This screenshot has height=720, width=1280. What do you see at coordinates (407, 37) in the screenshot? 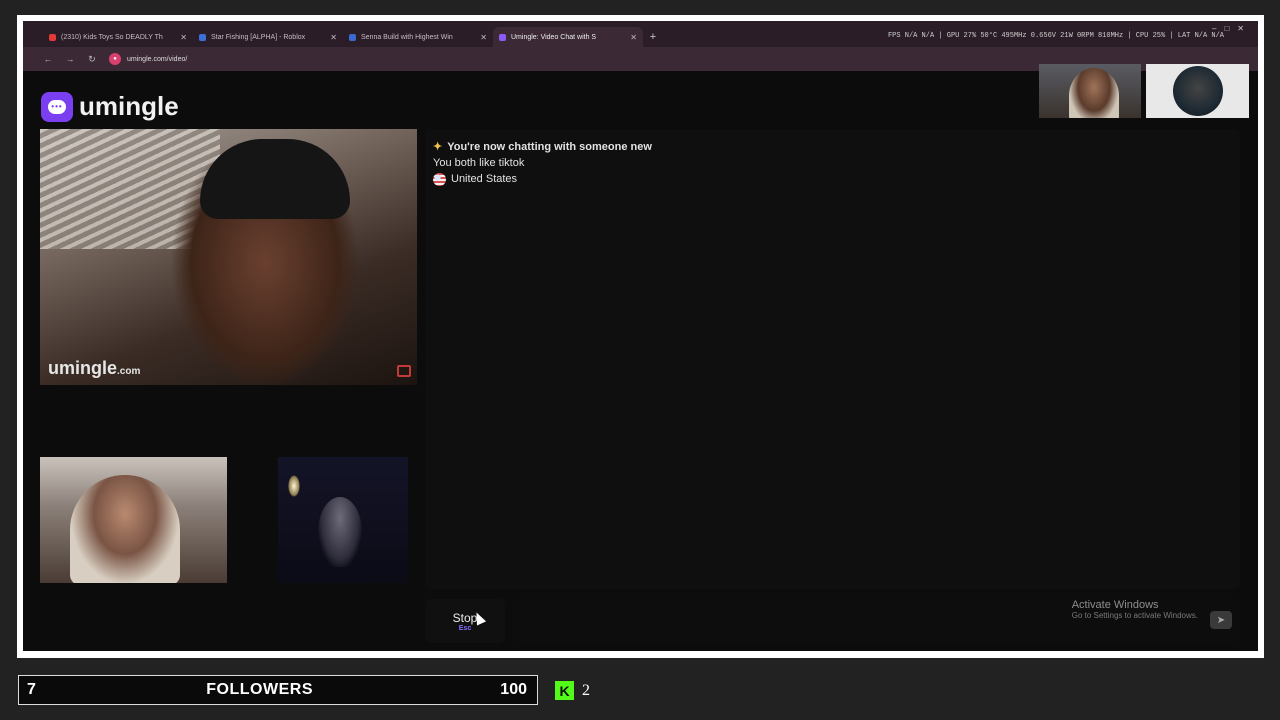
I see `tab-label: Senna Build with Highest Win` at bounding box center [407, 37].